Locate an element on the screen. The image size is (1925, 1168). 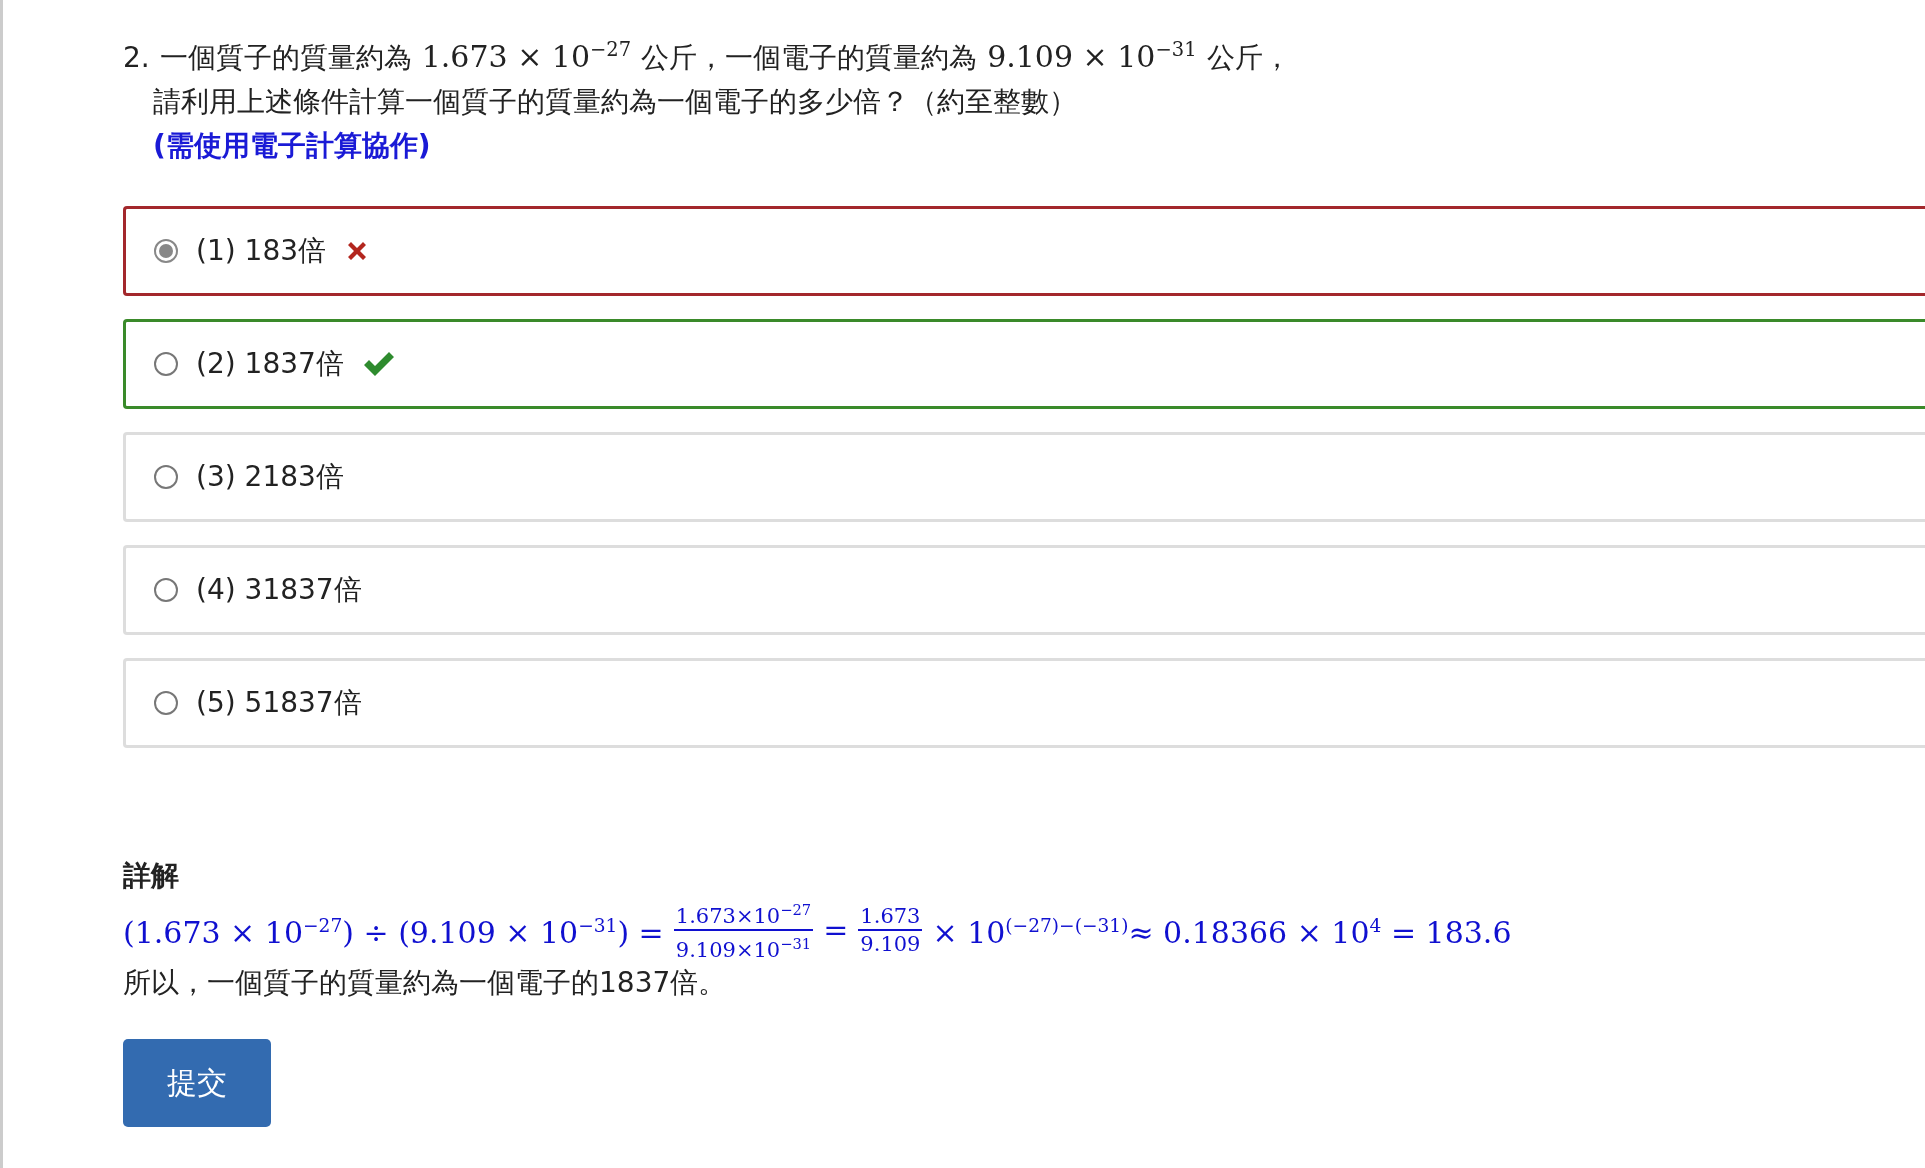
answer-option: (5) 51837倍 is located at coordinates (1024, 703).